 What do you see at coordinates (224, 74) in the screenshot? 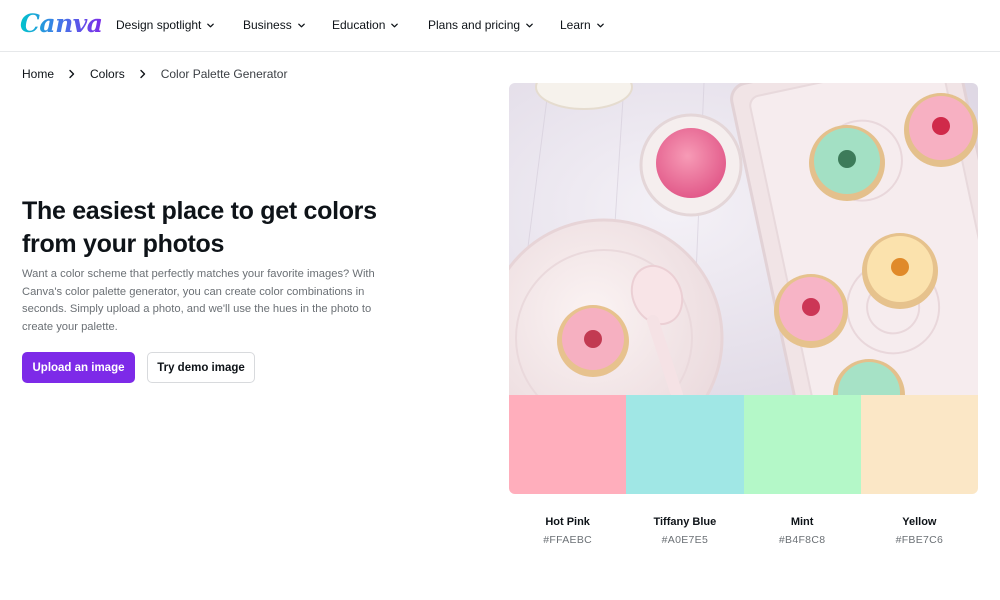
I see `breadcrumb-current-page: Color Palette Generator` at bounding box center [224, 74].